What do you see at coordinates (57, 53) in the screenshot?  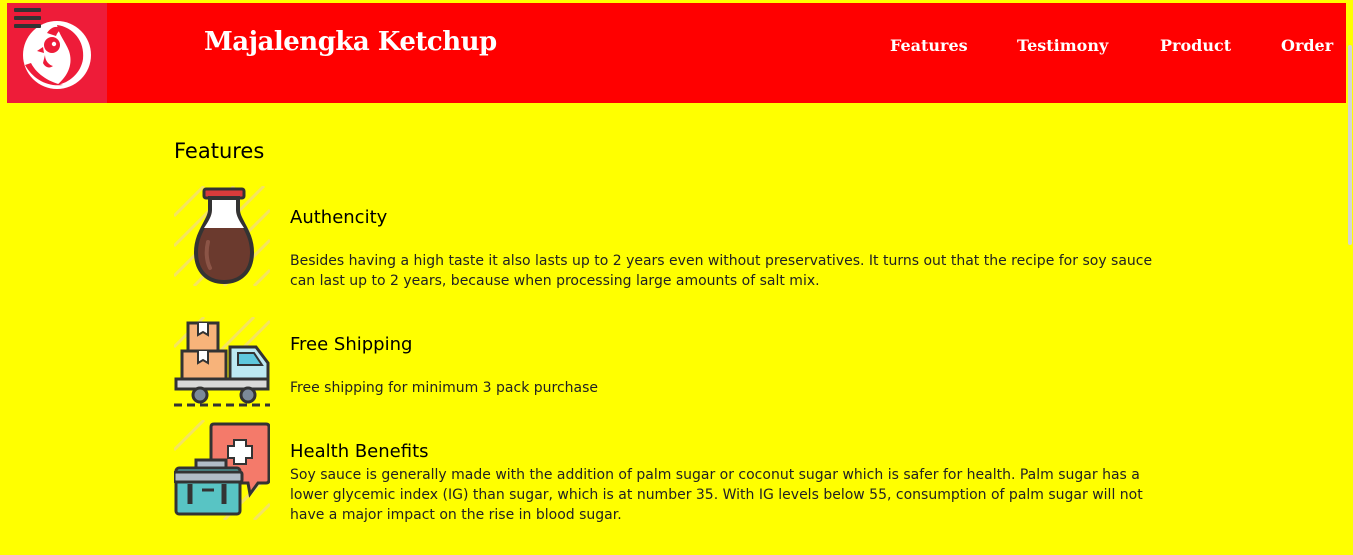 I see `logo` at bounding box center [57, 53].